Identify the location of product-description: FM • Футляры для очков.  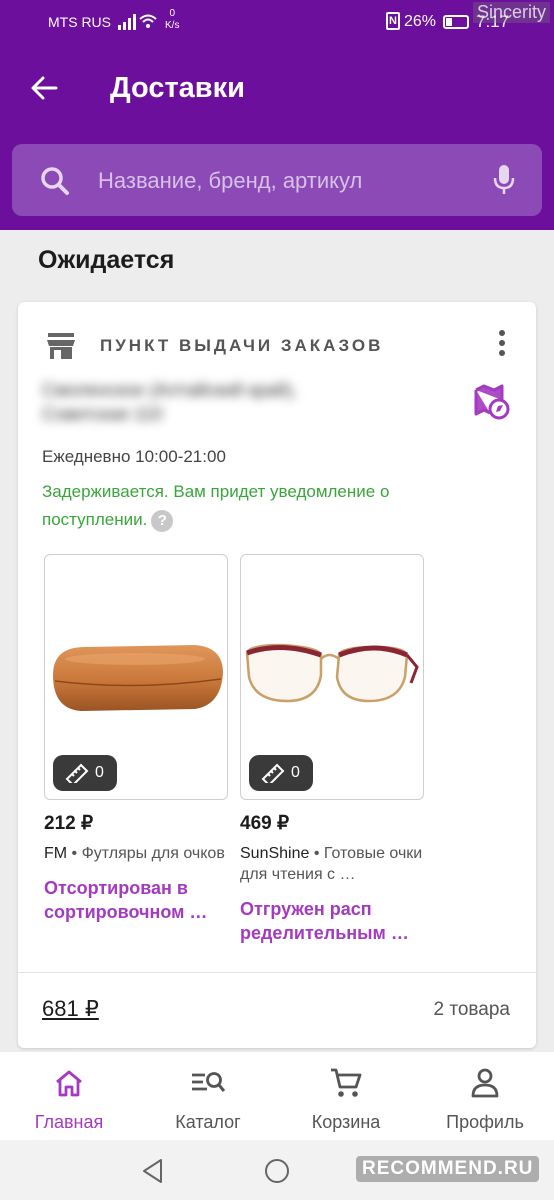
(134, 853).